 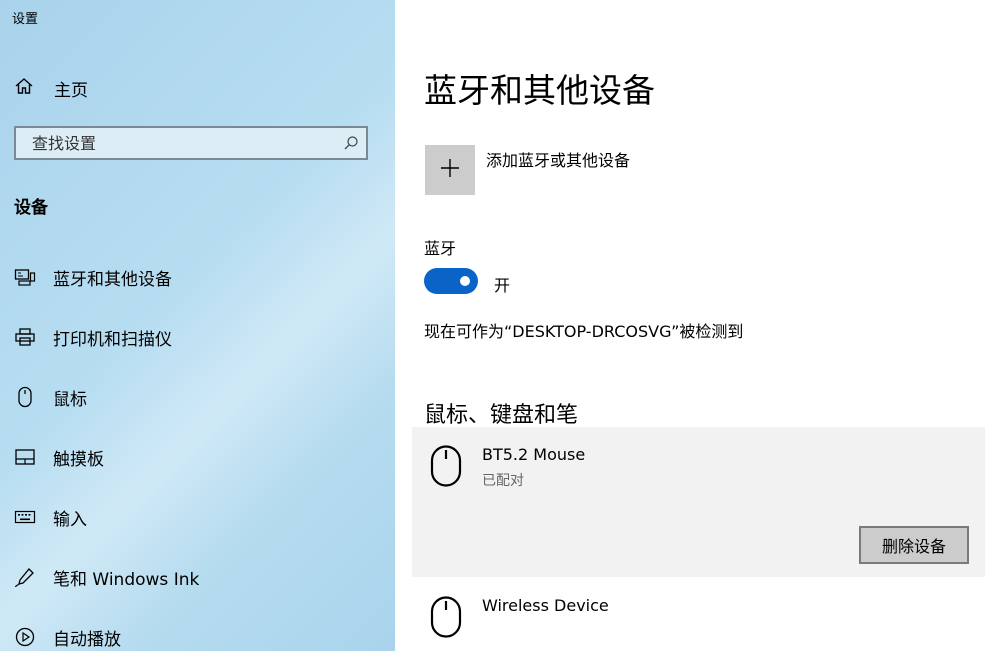 I want to click on remove-device-button: 删除设备, so click(x=914, y=545).